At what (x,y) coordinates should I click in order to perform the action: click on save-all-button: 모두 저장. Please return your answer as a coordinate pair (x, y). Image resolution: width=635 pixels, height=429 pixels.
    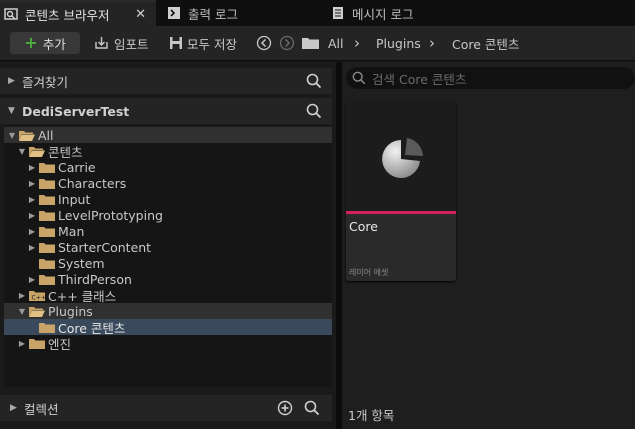
    Looking at the image, I should click on (203, 43).